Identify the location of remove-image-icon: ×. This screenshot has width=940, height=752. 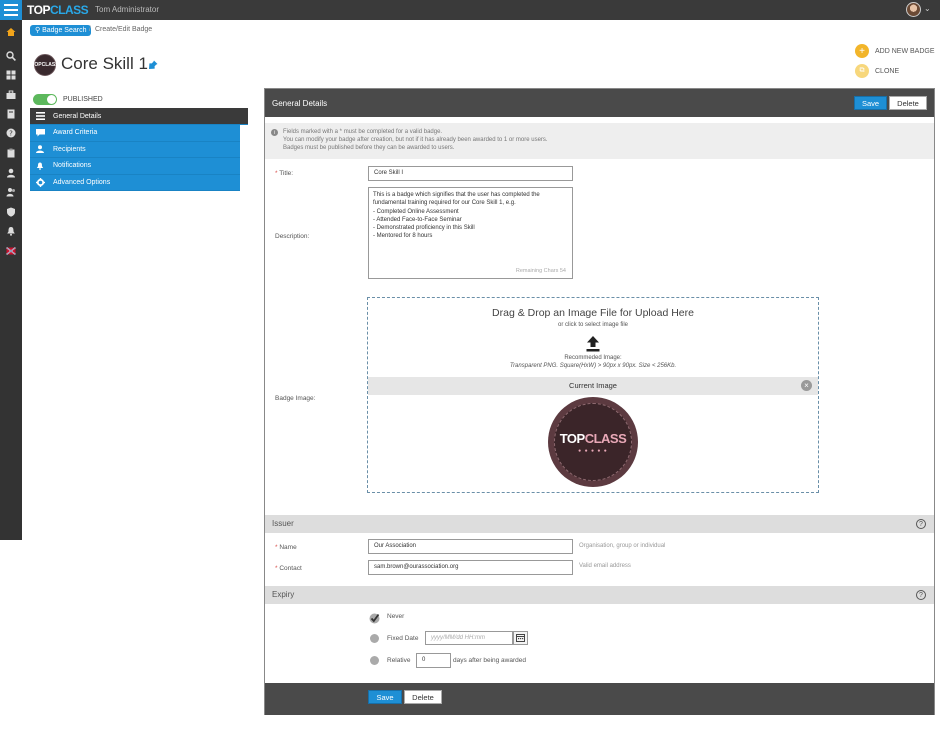
(806, 385).